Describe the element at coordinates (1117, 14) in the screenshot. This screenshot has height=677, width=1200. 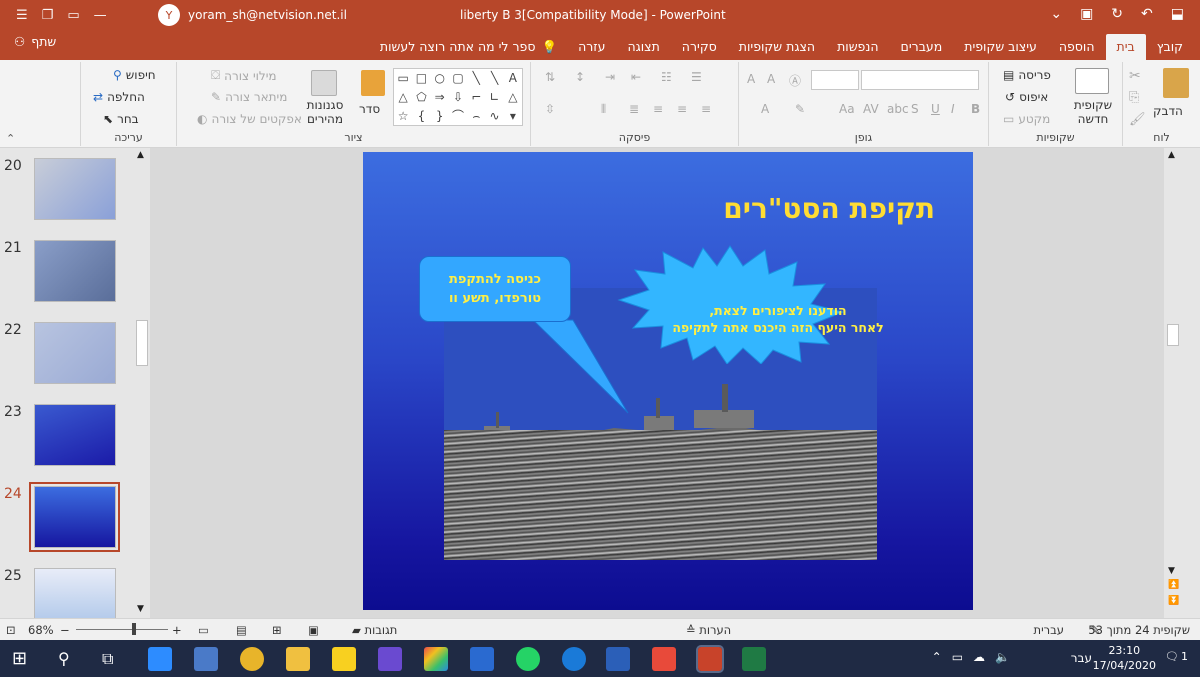
I see `redo-icon: ↻` at that location.